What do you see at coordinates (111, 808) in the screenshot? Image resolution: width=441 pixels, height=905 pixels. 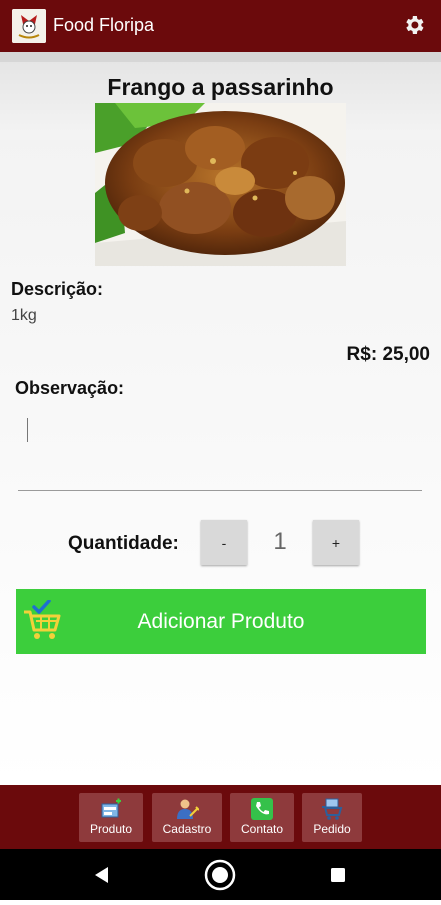 I see `product-icon` at bounding box center [111, 808].